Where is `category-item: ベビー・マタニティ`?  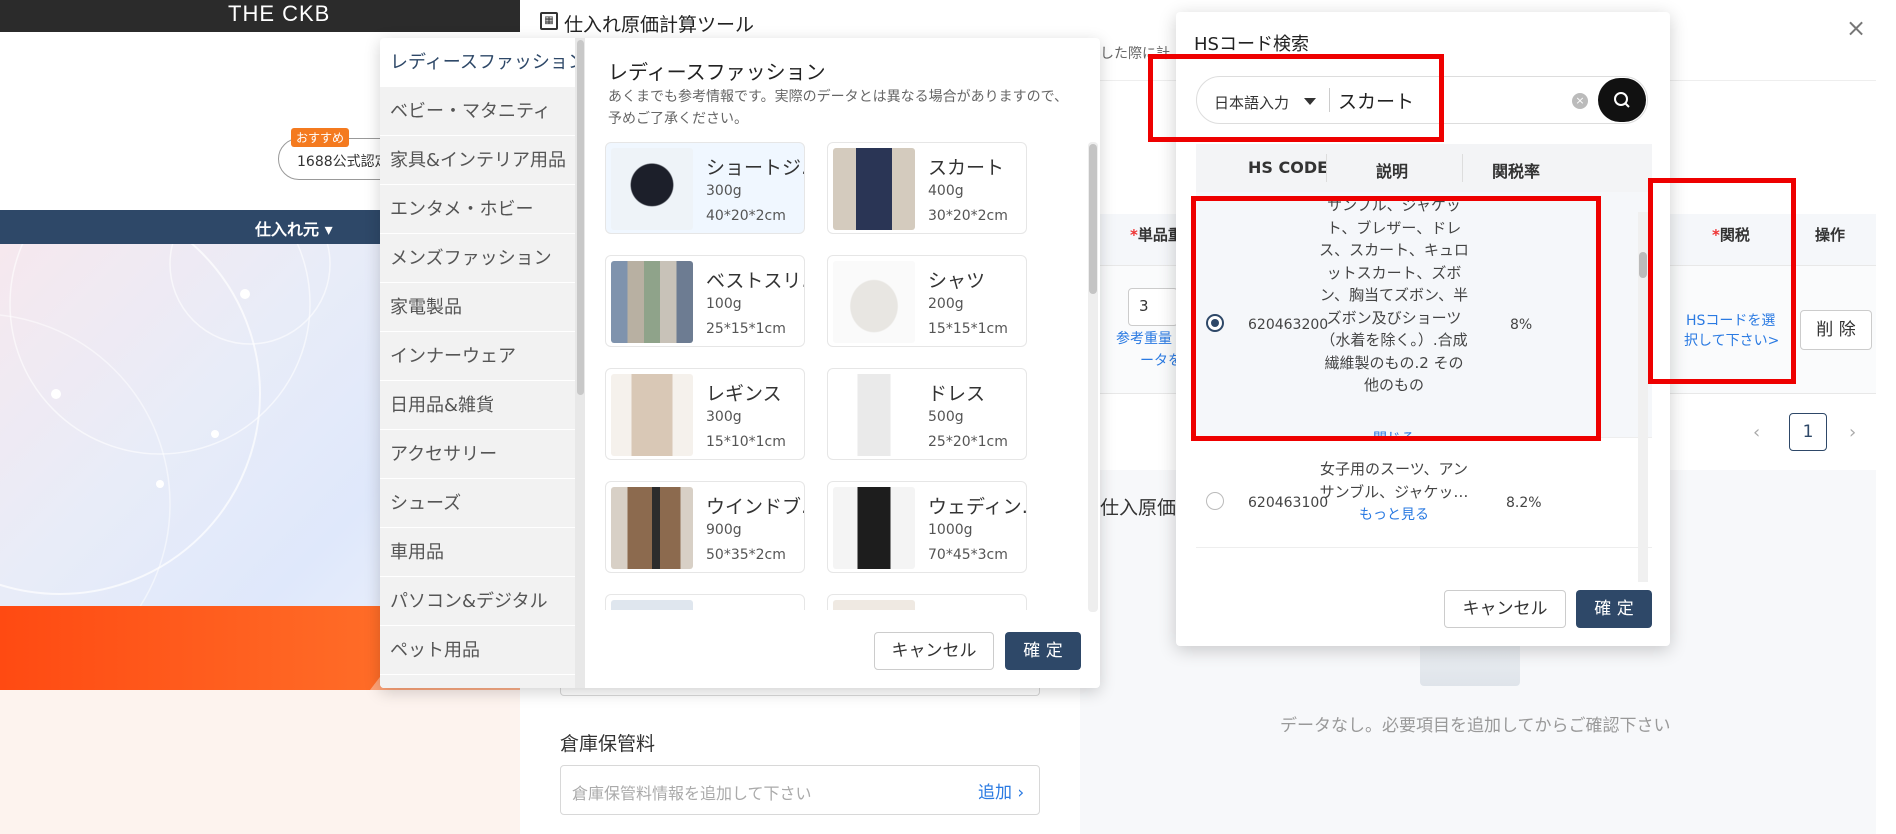 category-item: ベビー・マタニティ is located at coordinates (477, 111).